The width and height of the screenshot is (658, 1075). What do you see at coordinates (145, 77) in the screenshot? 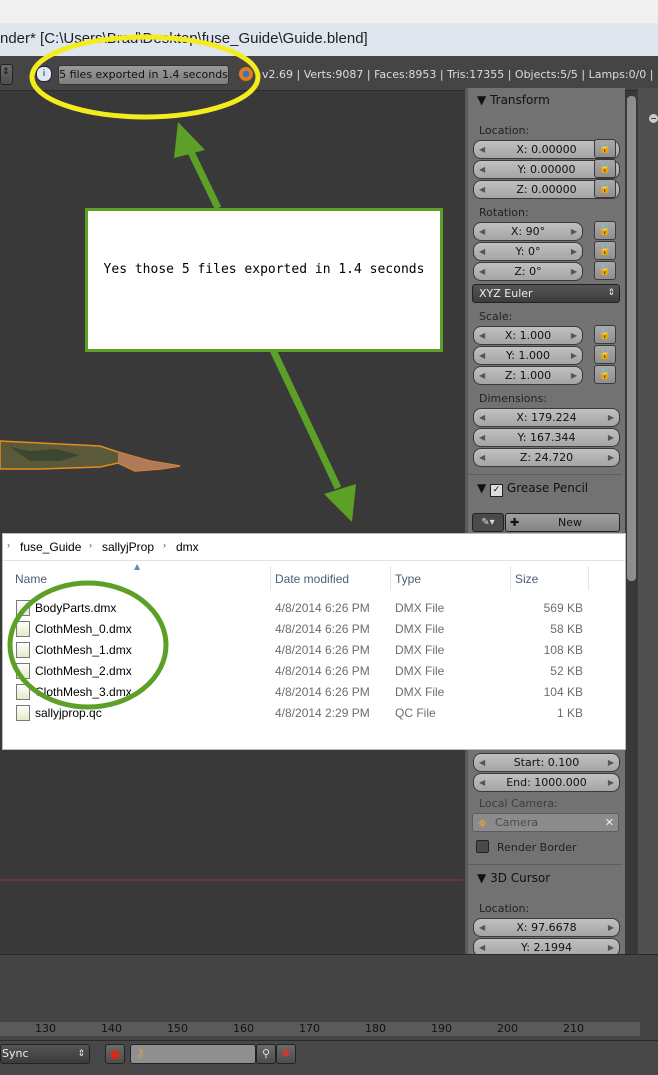
I see `highlight-ellipse-yellow` at bounding box center [145, 77].